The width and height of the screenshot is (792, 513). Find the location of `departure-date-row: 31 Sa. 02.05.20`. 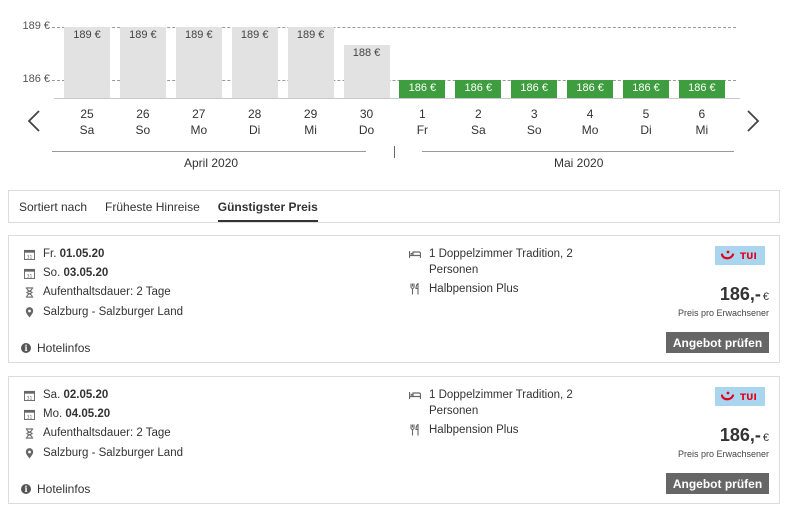

departure-date-row: 31 Sa. 02.05.20 is located at coordinates (65, 395).